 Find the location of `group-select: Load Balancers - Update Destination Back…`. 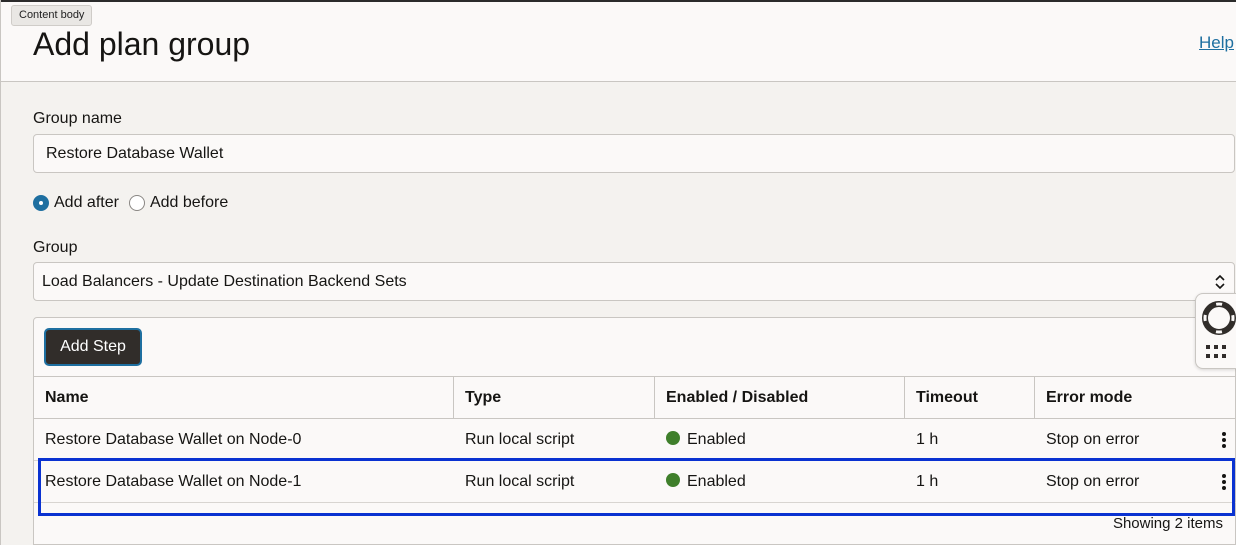

group-select: Load Balancers - Update Destination Back… is located at coordinates (634, 281).